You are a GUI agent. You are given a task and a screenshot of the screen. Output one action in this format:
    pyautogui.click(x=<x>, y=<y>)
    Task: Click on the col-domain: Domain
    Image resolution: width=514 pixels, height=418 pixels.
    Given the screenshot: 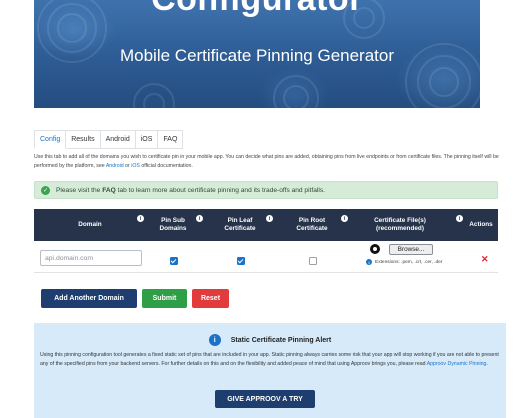 What is the action you would take?
    pyautogui.click(x=90, y=224)
    